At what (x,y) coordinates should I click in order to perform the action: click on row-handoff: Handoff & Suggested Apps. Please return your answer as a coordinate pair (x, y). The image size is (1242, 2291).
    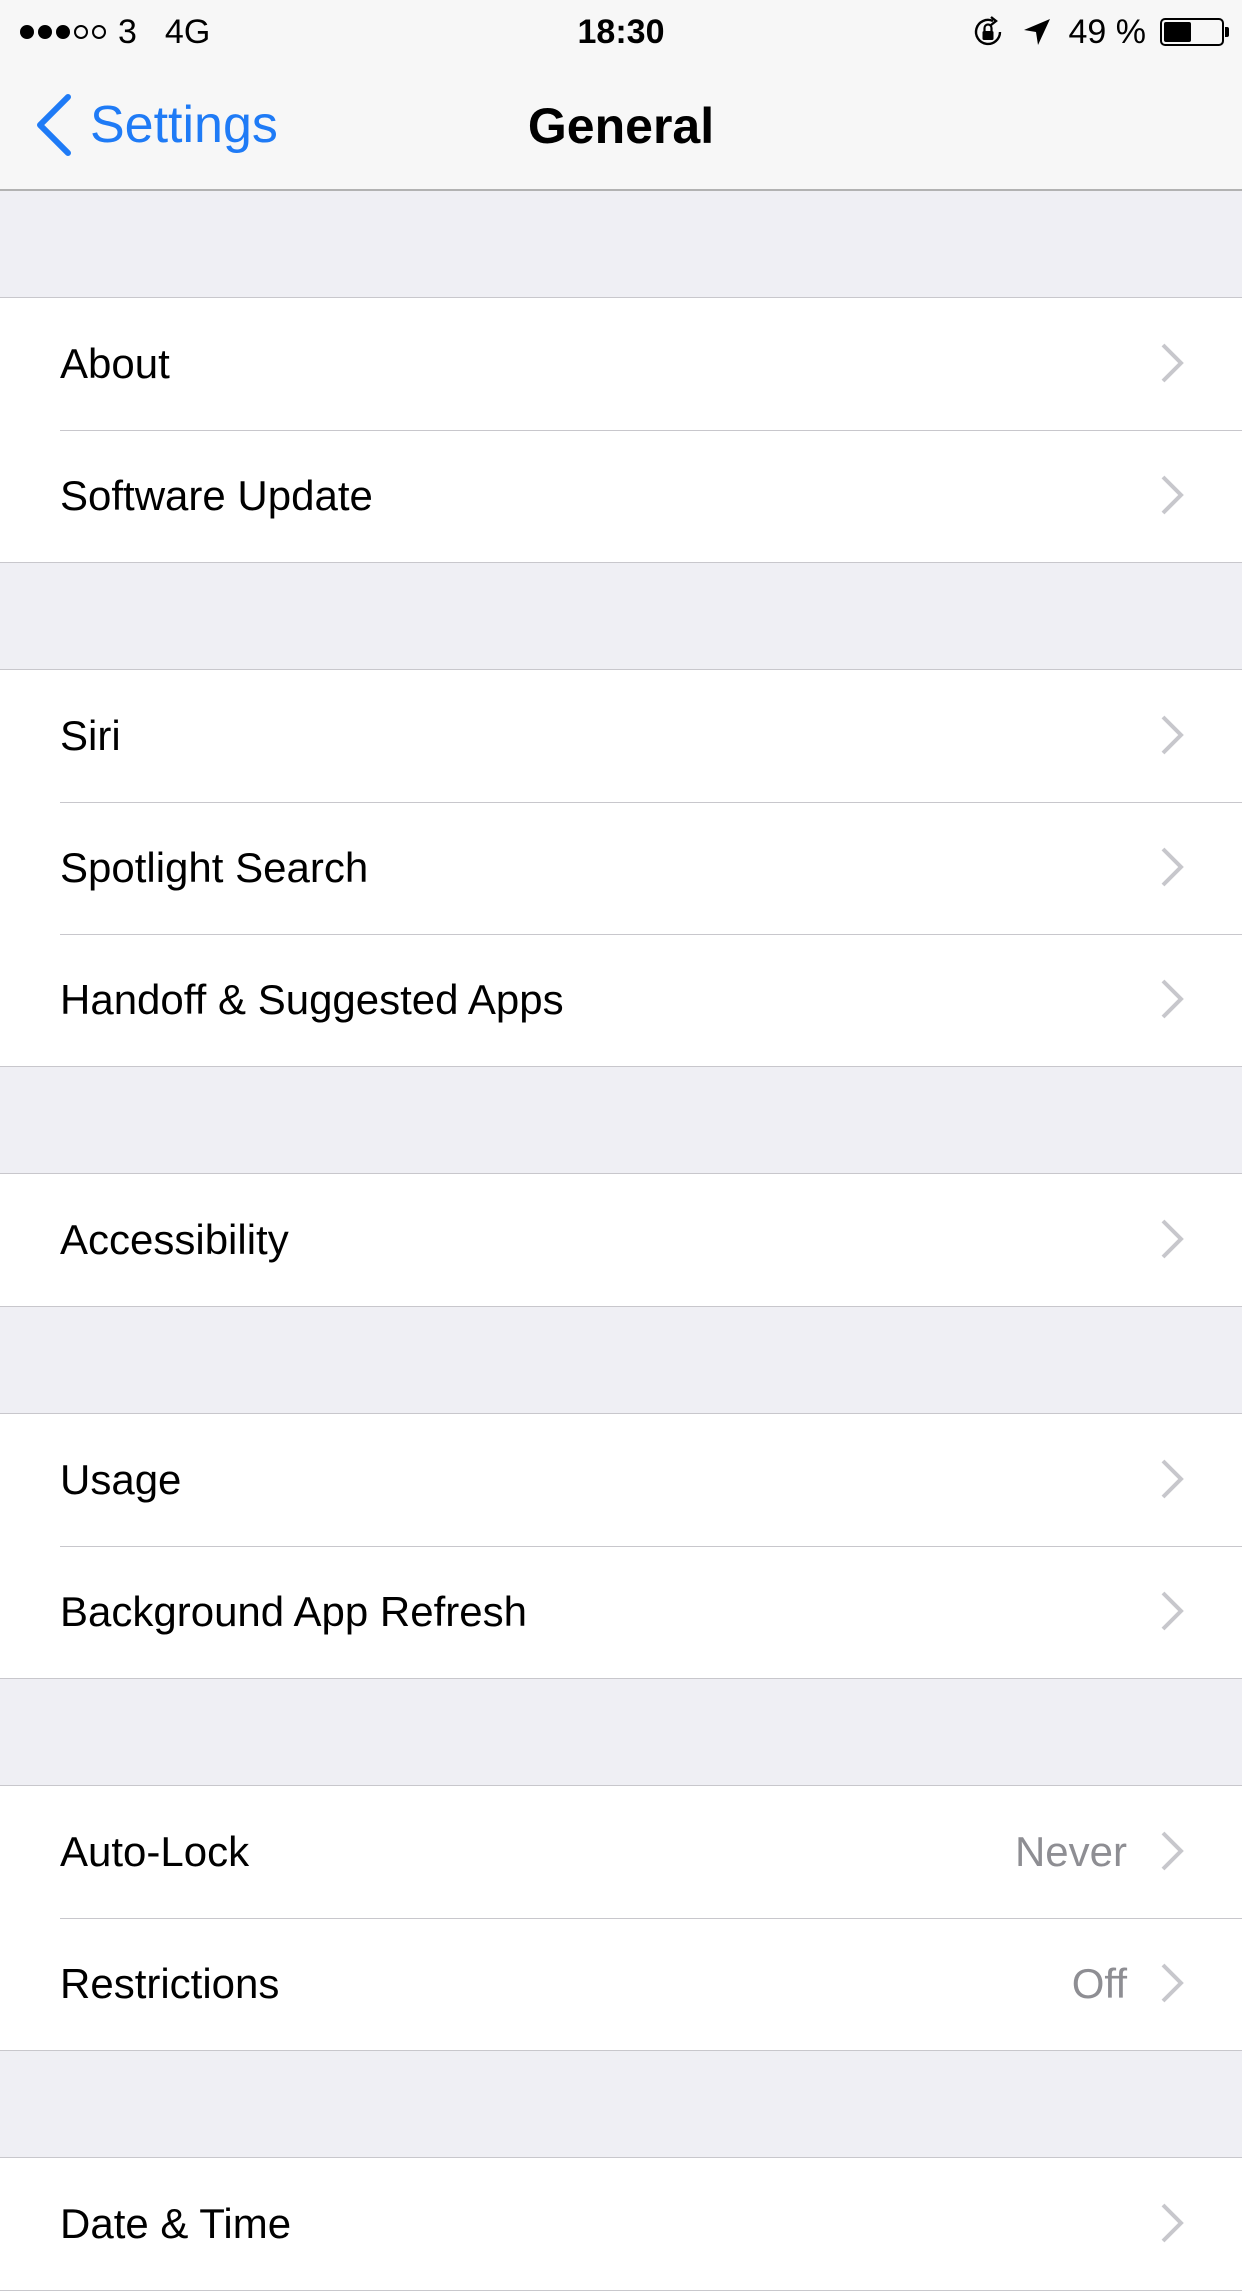
    Looking at the image, I should click on (621, 1000).